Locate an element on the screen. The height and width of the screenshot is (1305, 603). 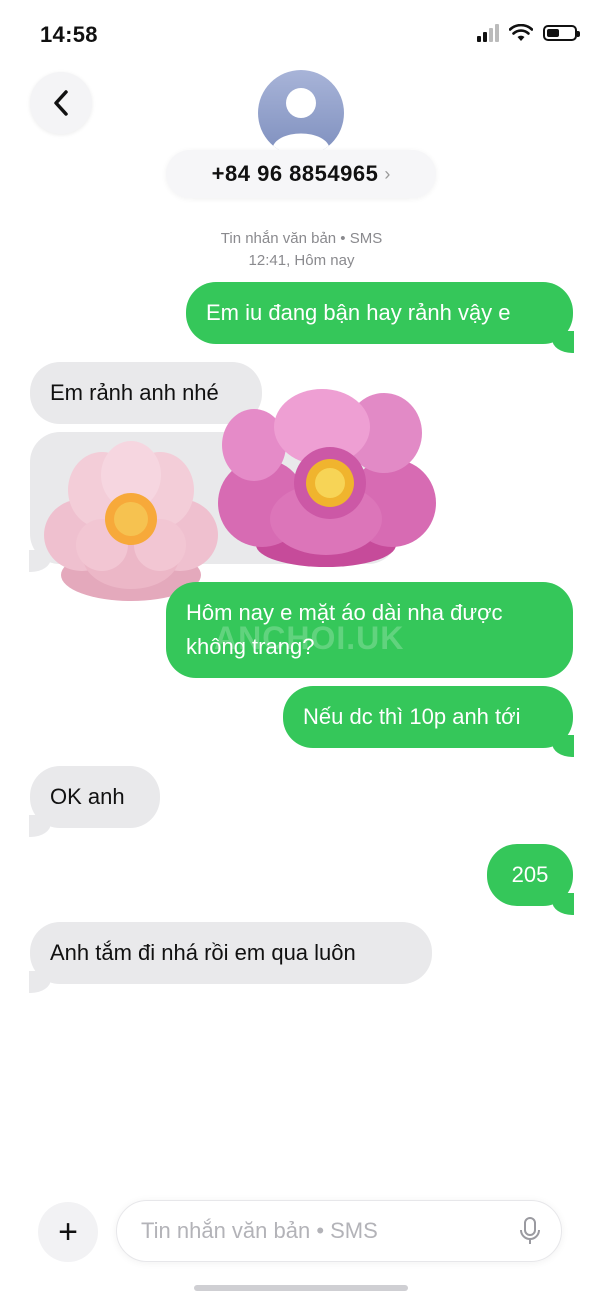
contact-avatar is located at coordinates (301, 113).